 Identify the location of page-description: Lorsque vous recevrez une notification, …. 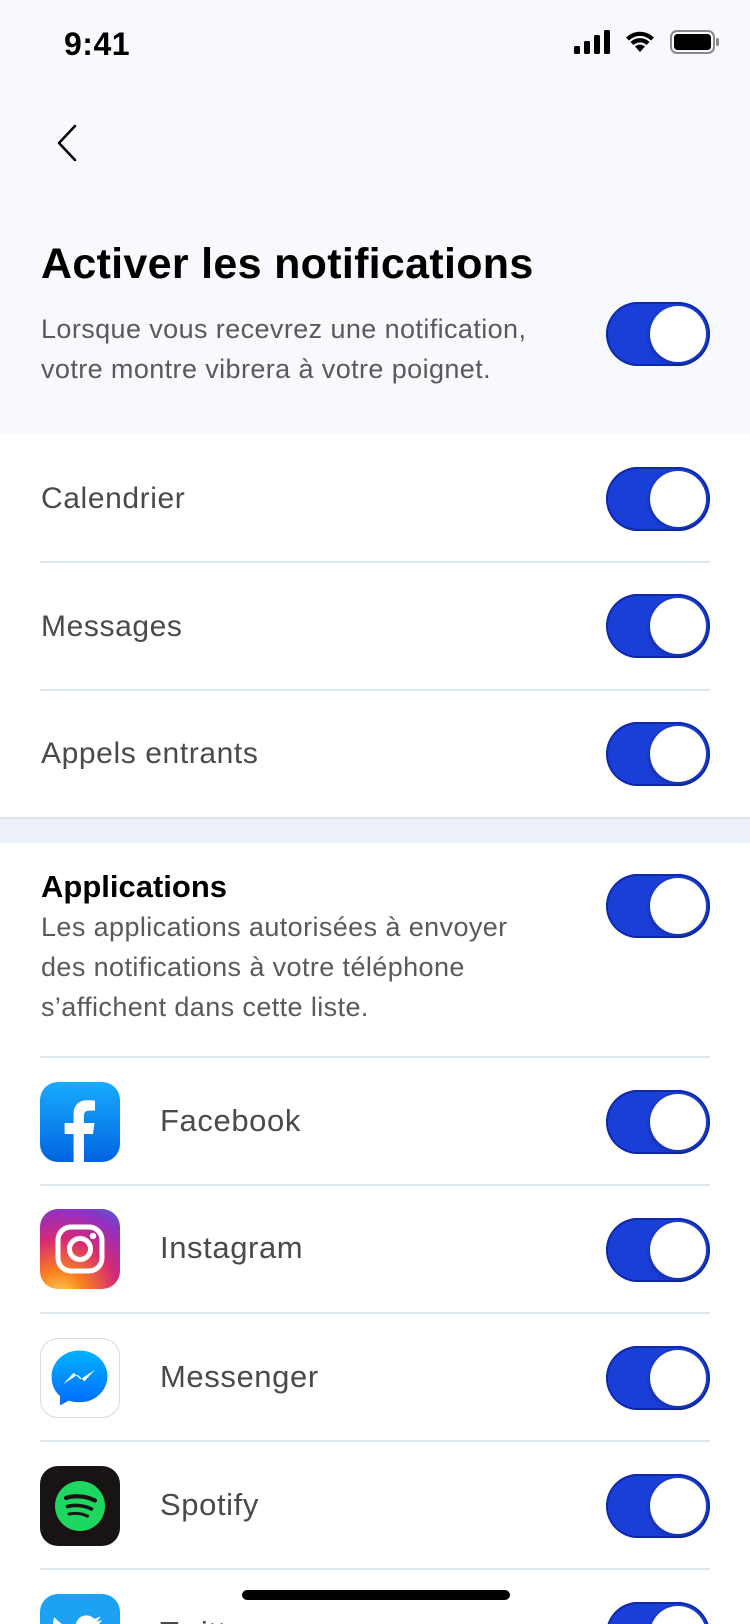
(284, 349).